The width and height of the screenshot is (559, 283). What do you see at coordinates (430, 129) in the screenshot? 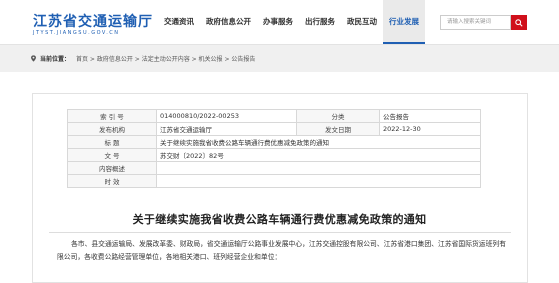
I see `issue-date-value: 2022-12-30` at bounding box center [430, 129].